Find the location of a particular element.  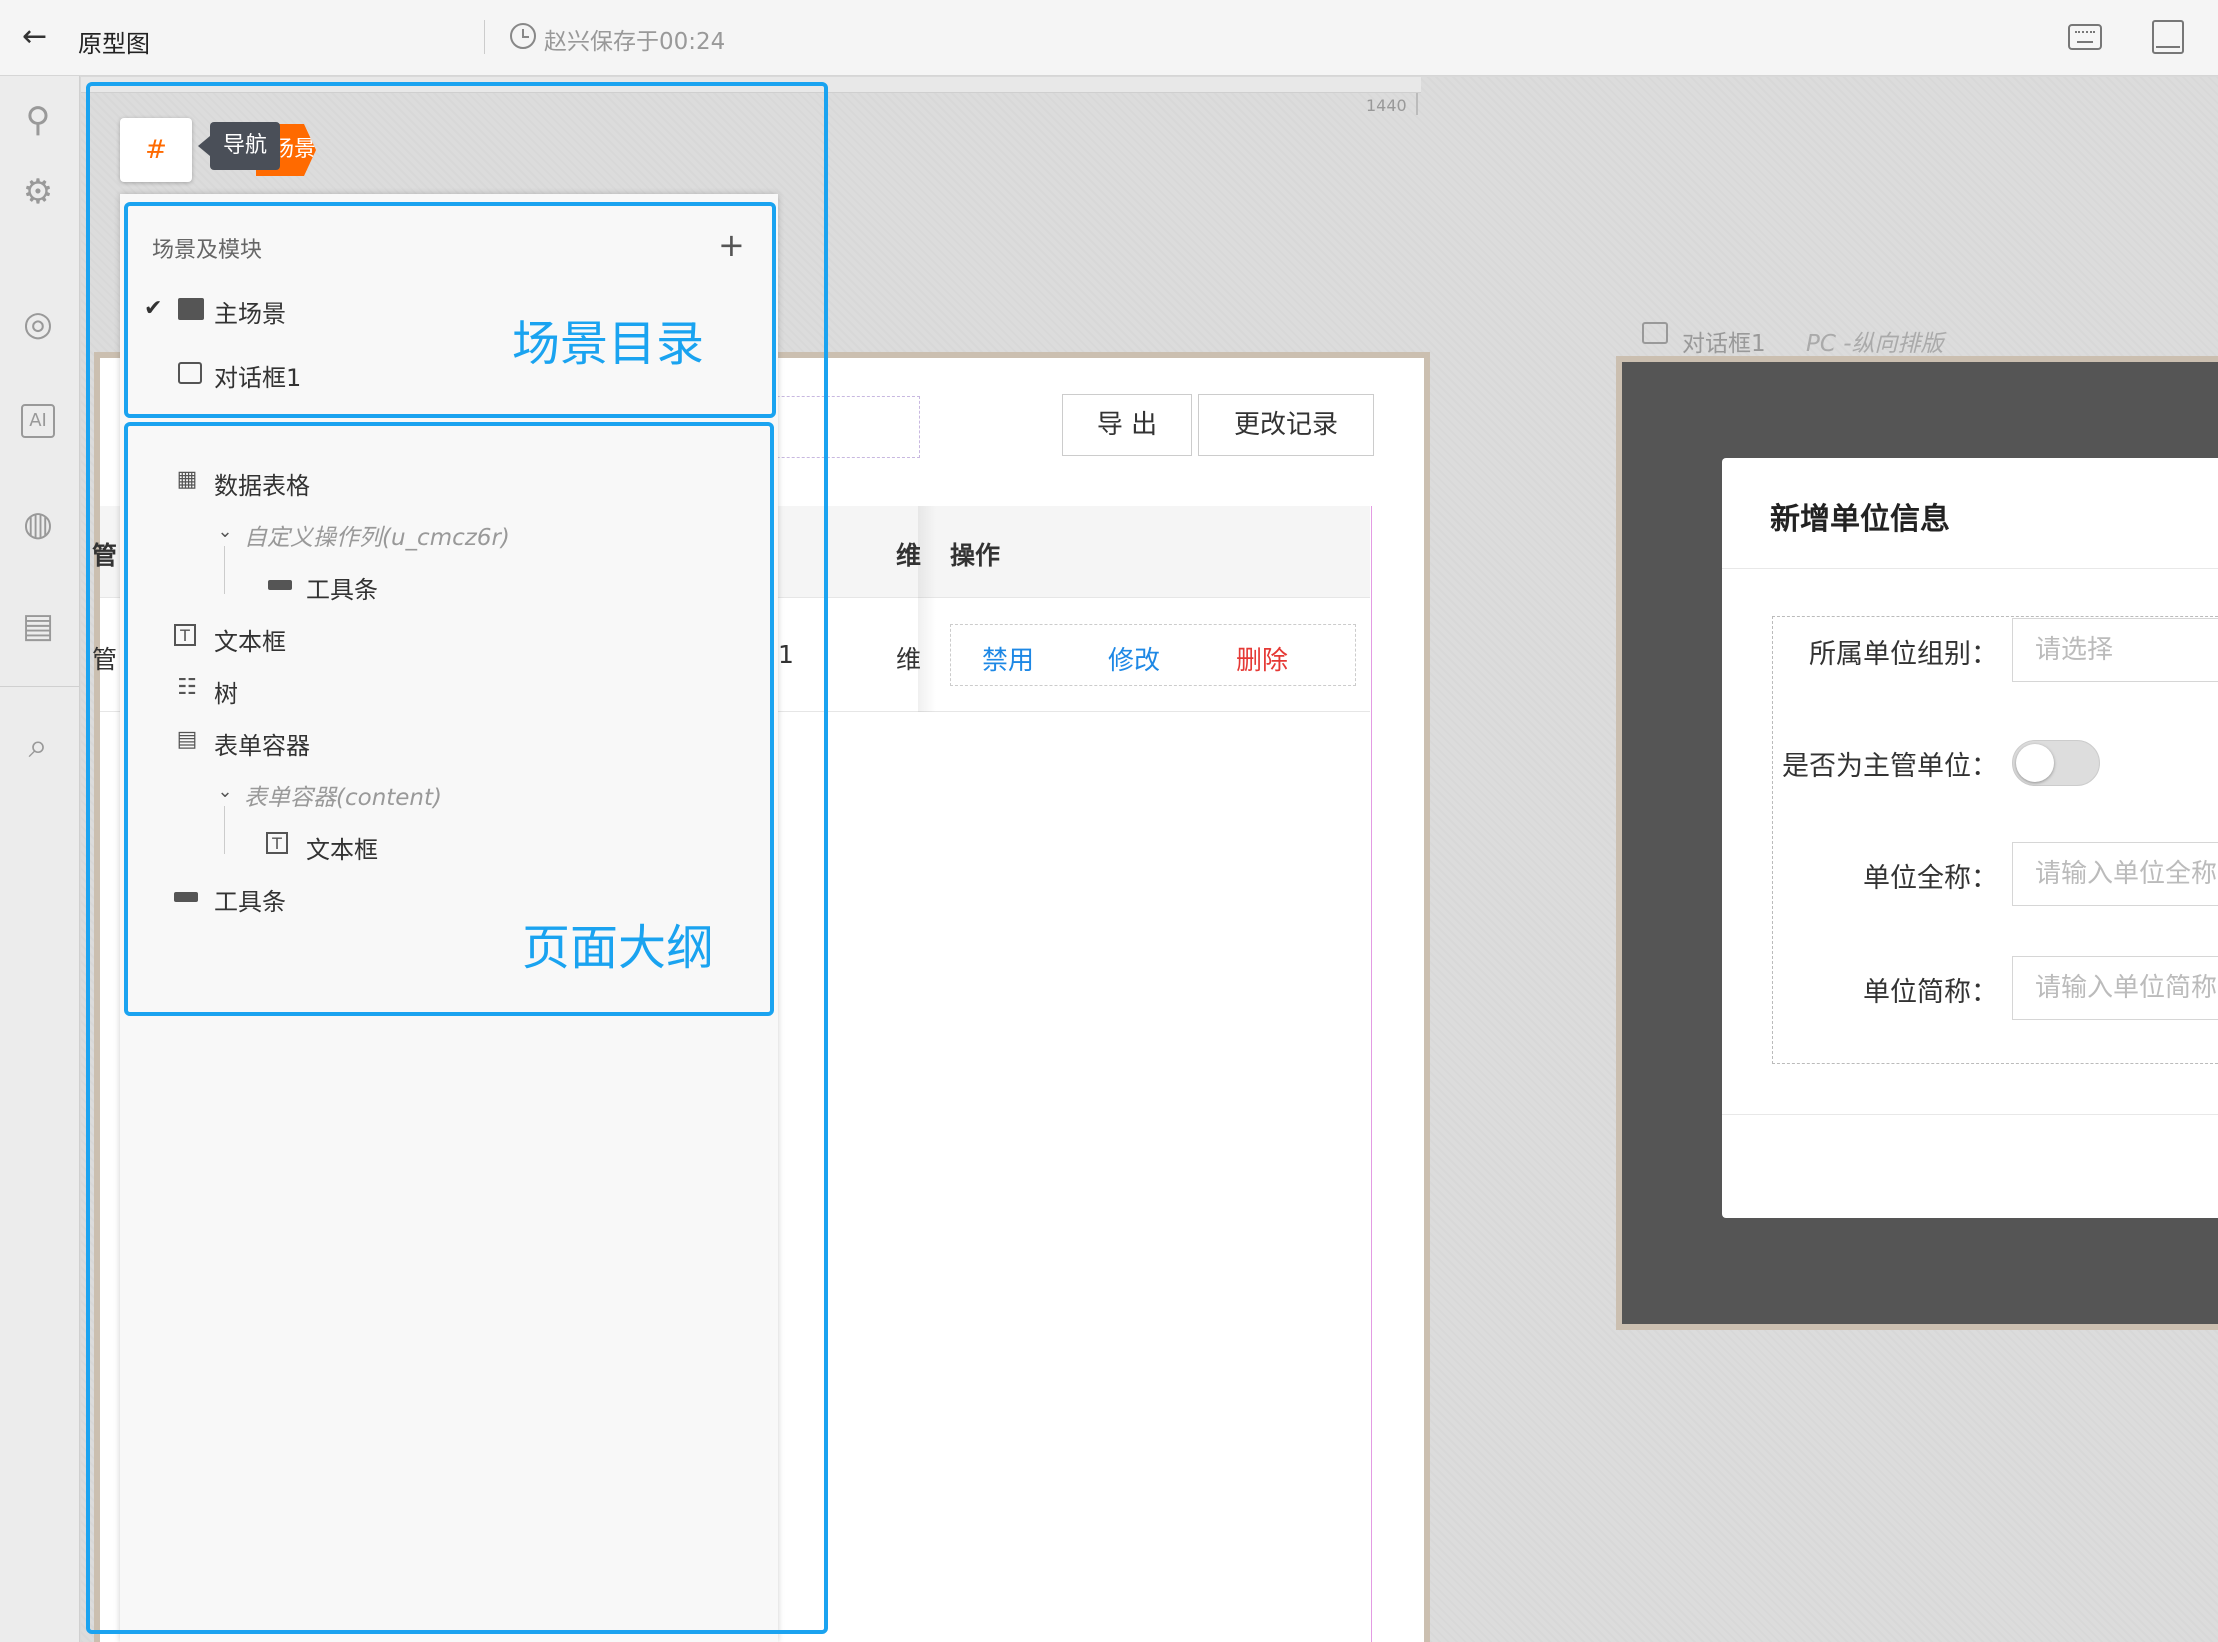

table-header-cell: 维 is located at coordinates (909, 555).